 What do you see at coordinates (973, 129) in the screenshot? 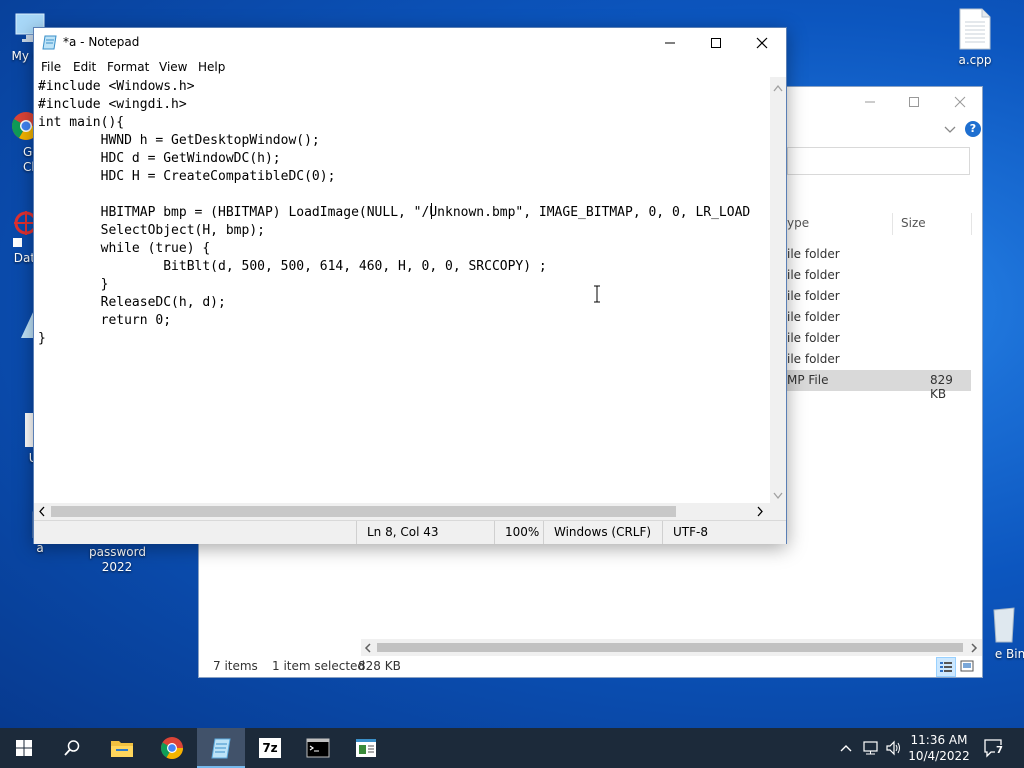
I see `help-icon: ?` at bounding box center [973, 129].